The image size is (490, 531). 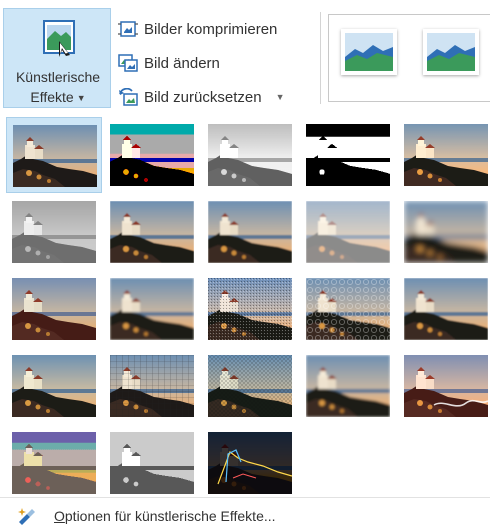 I want to click on change-picture-icon, so click(x=128, y=63).